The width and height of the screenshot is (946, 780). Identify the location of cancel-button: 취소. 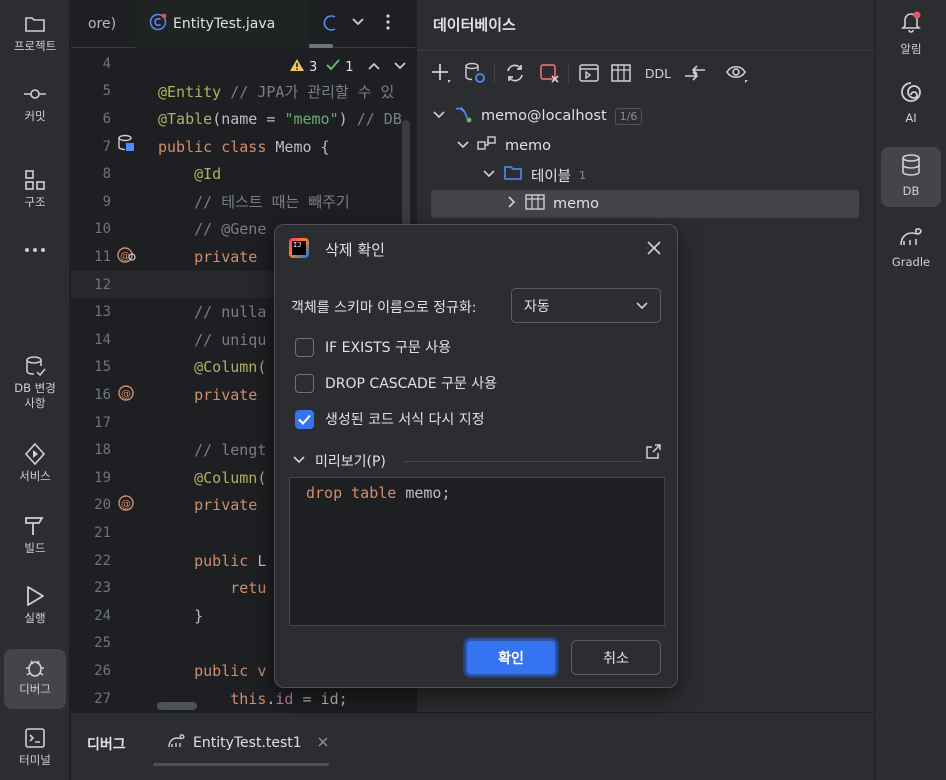
(616, 657).